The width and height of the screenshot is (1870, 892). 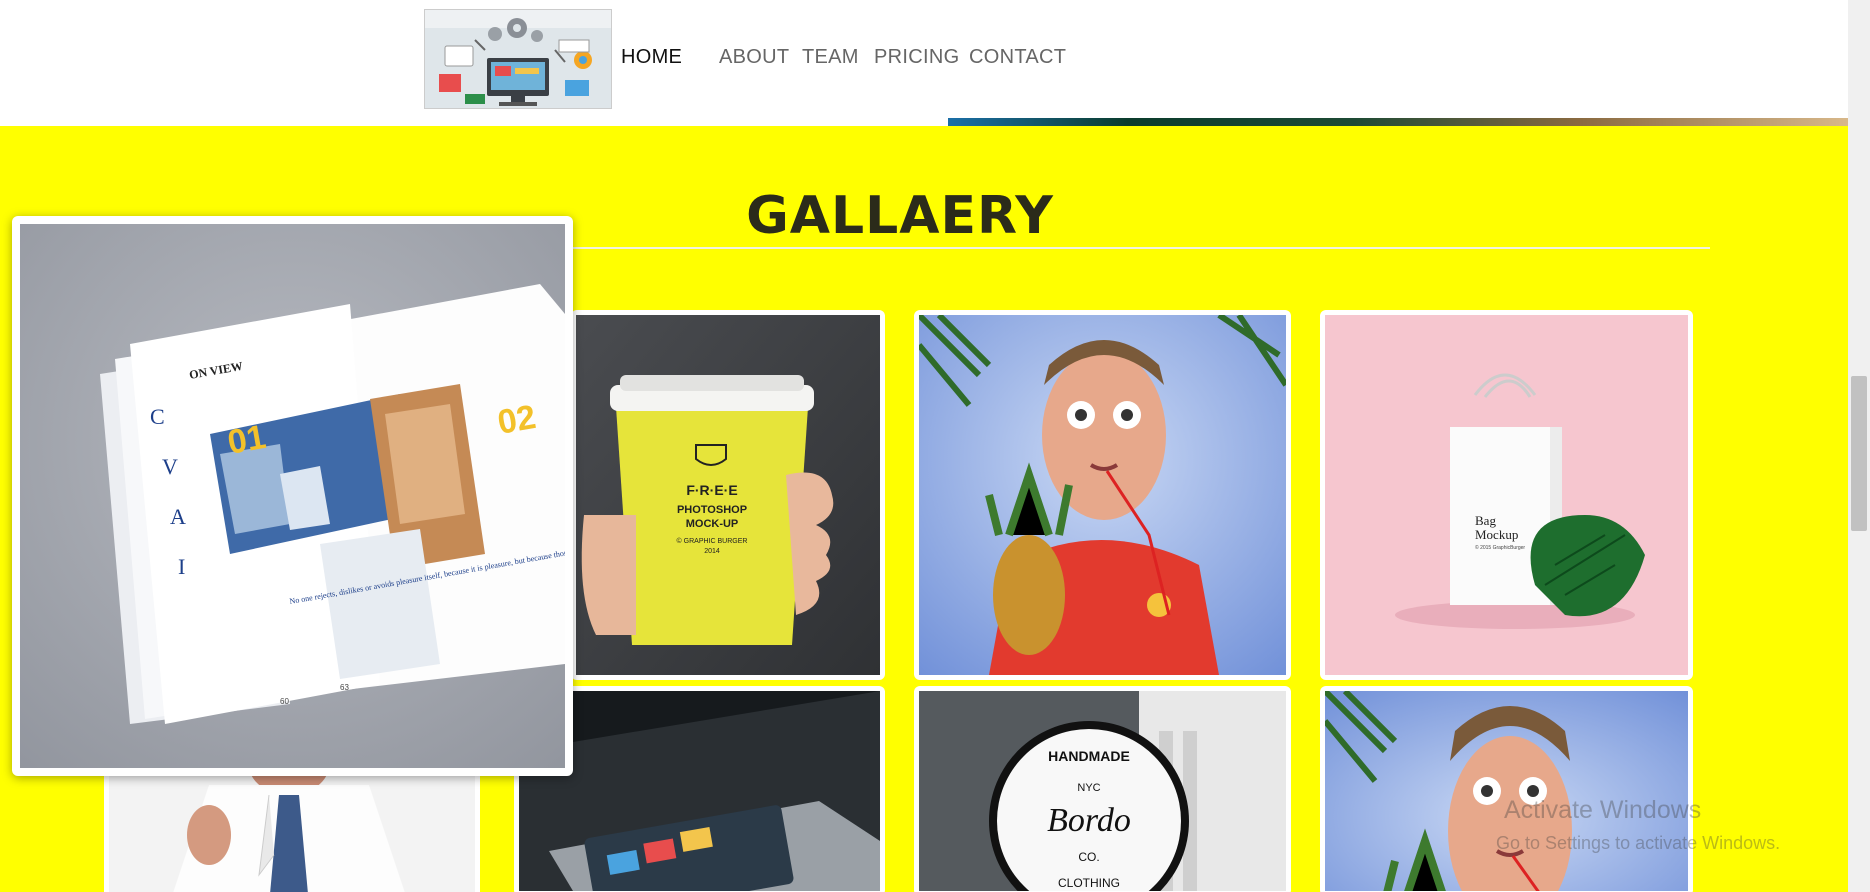 What do you see at coordinates (1089, 883) in the screenshot?
I see `sign-text-clothing: CLOTHING` at bounding box center [1089, 883].